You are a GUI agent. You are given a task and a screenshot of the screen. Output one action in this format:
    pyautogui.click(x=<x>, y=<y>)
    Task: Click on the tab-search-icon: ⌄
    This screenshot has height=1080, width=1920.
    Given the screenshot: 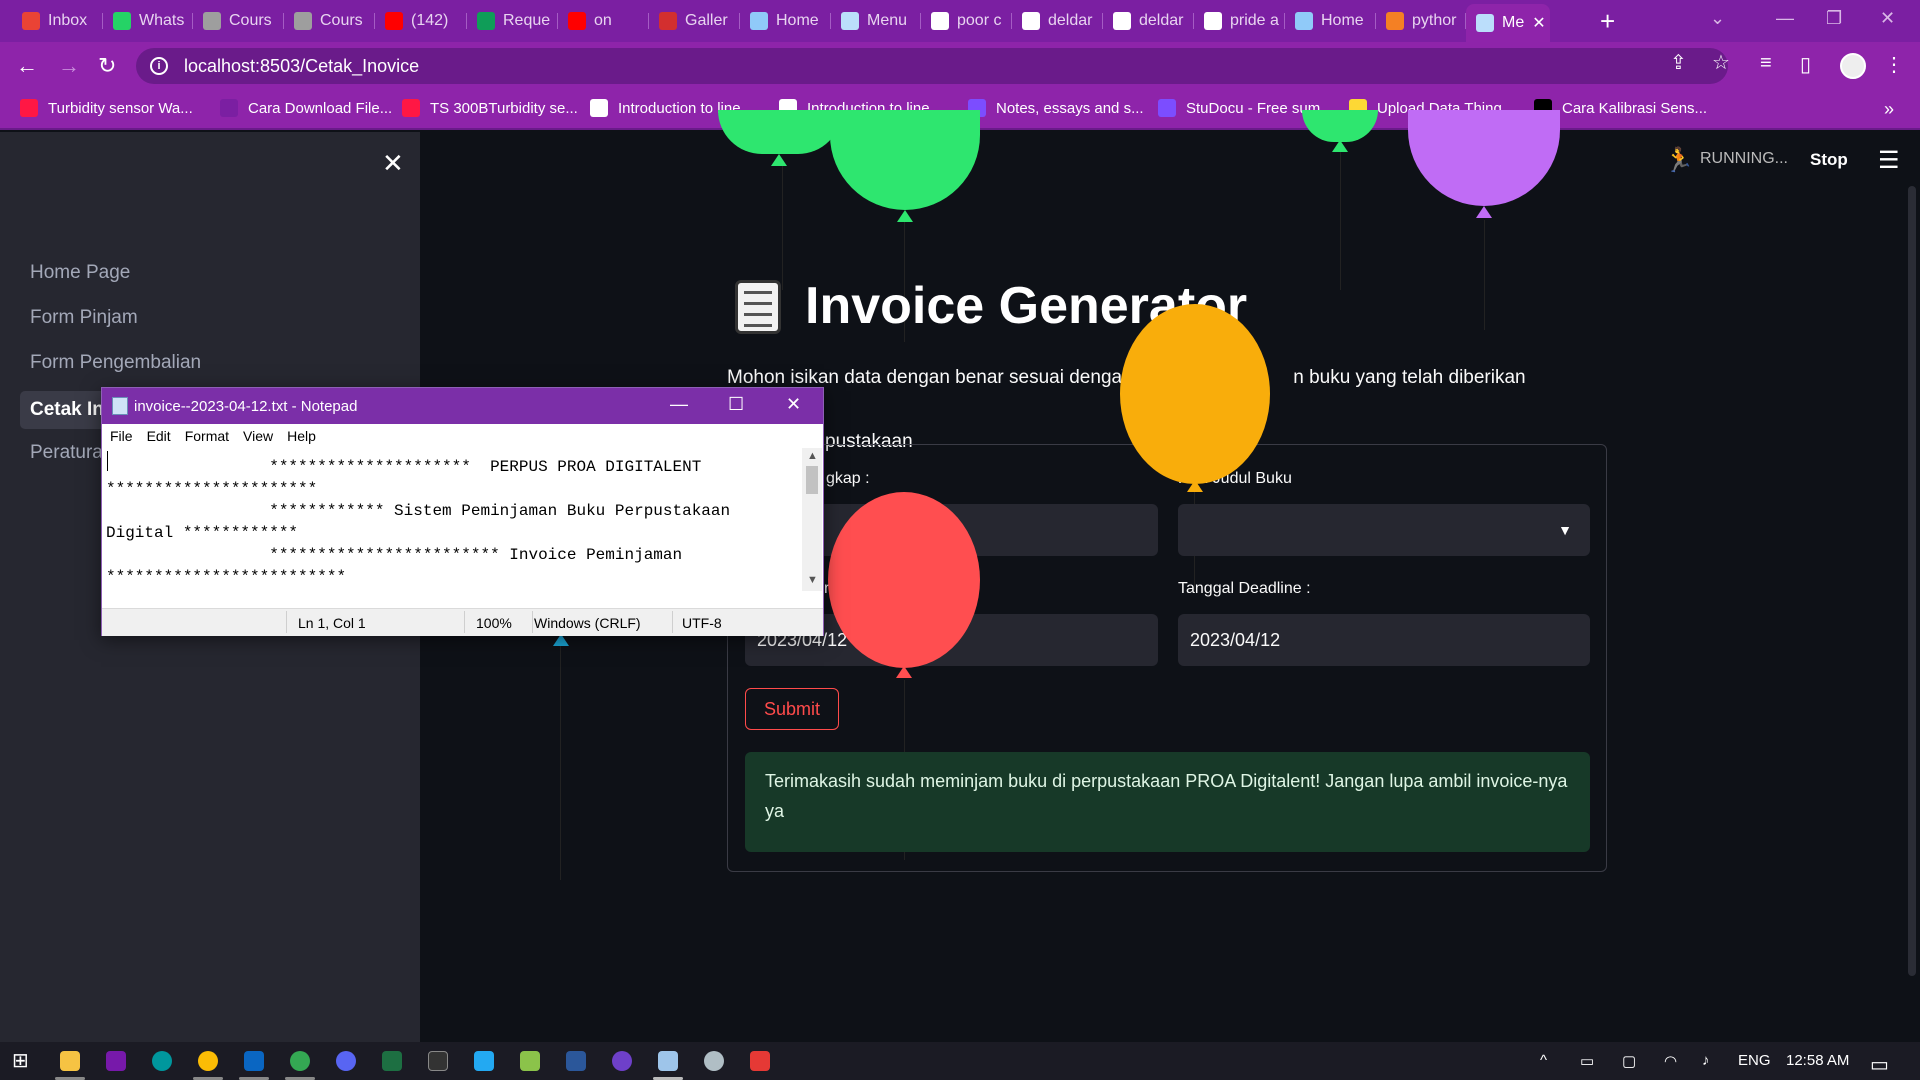 What is the action you would take?
    pyautogui.click(x=1717, y=18)
    